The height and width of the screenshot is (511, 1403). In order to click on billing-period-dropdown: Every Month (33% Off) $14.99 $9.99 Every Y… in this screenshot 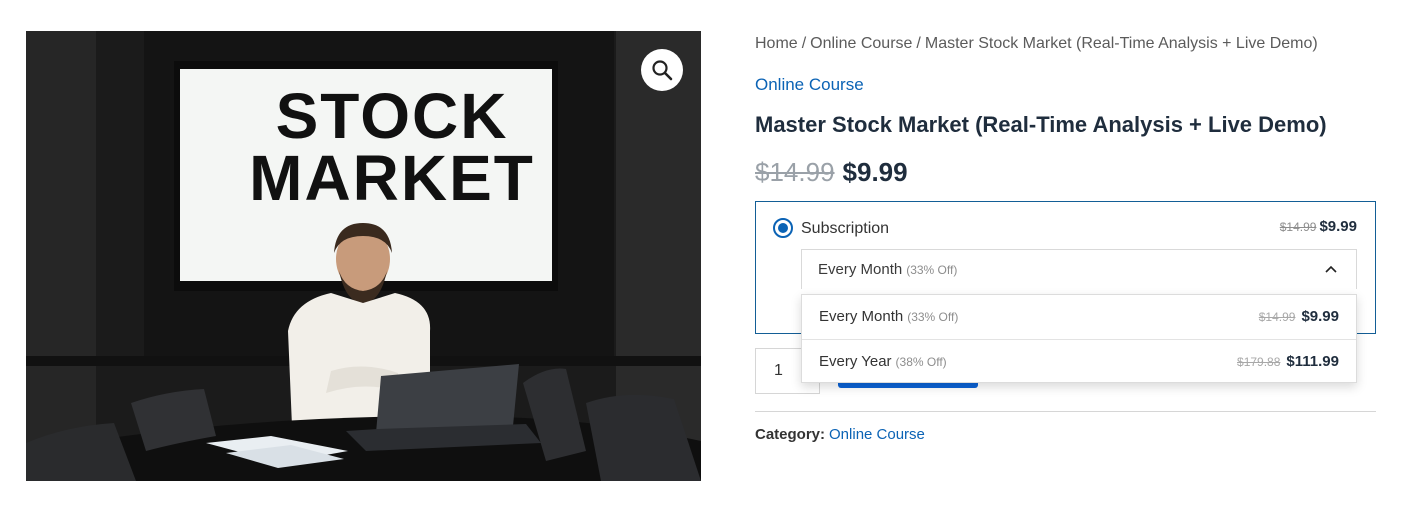, I will do `click(1079, 338)`.